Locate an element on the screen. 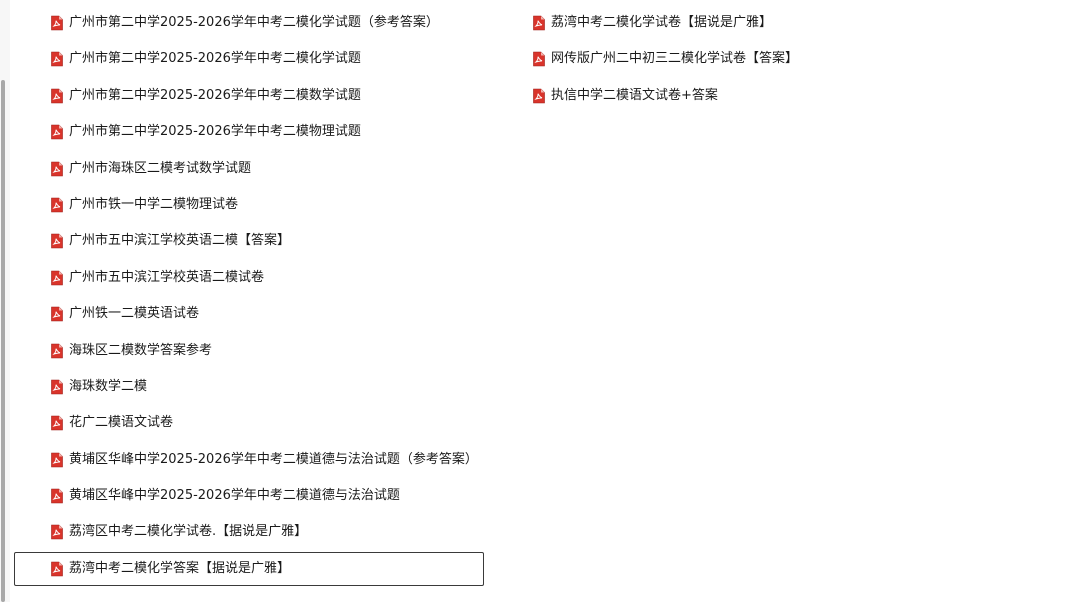 The width and height of the screenshot is (1080, 602). vertical-scrollbar is located at coordinates (3, 341).